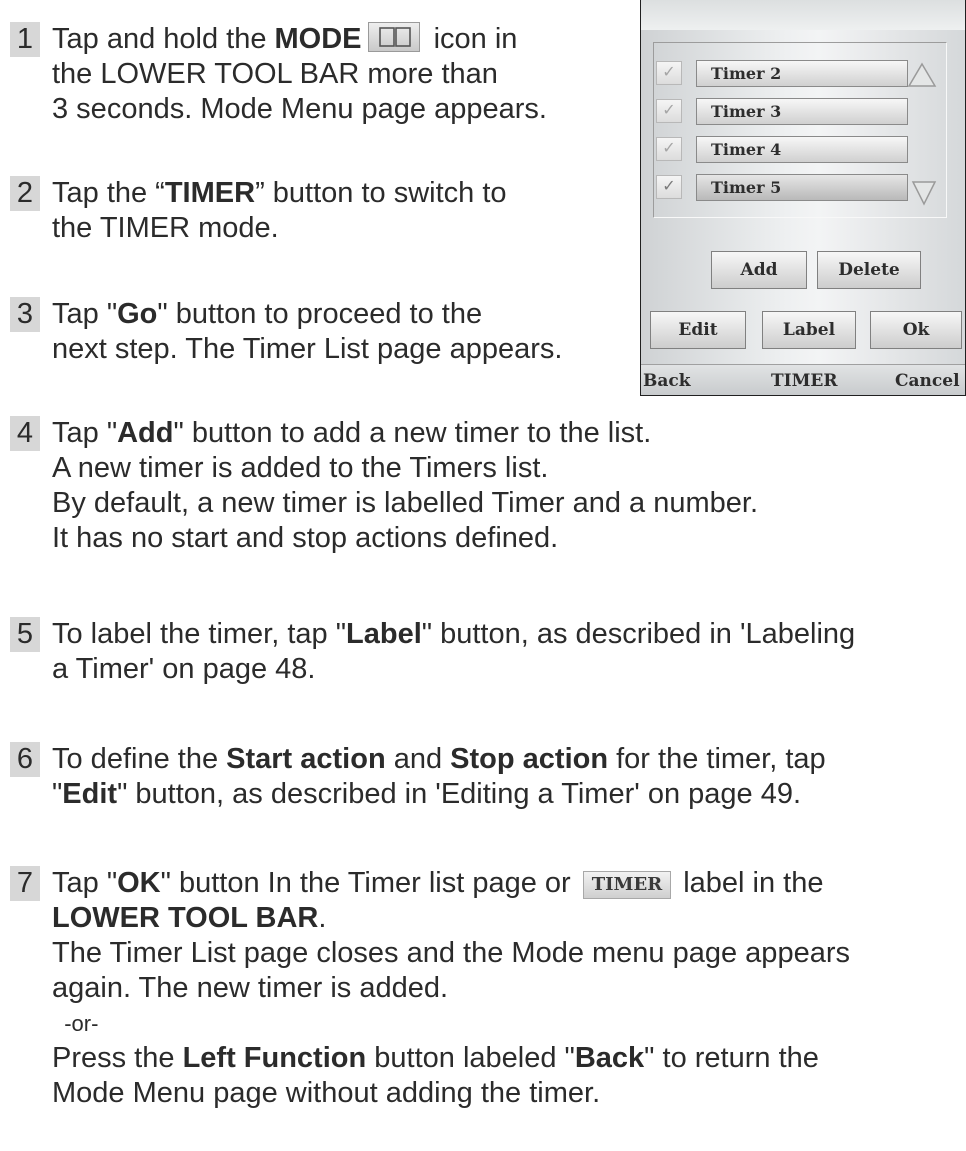 This screenshot has width=966, height=1151. I want to click on timer-button: Timer 4, so click(802, 149).